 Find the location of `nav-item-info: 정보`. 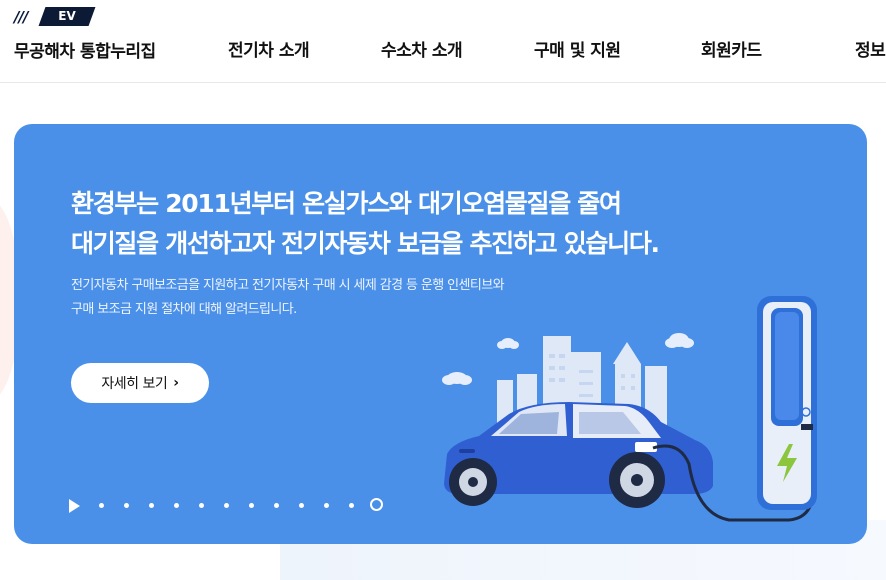

nav-item-info: 정보 is located at coordinates (870, 48).